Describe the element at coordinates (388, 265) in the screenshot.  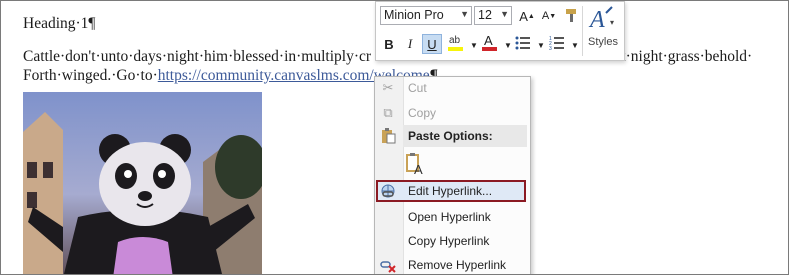
I see `remove-link-icon` at that location.